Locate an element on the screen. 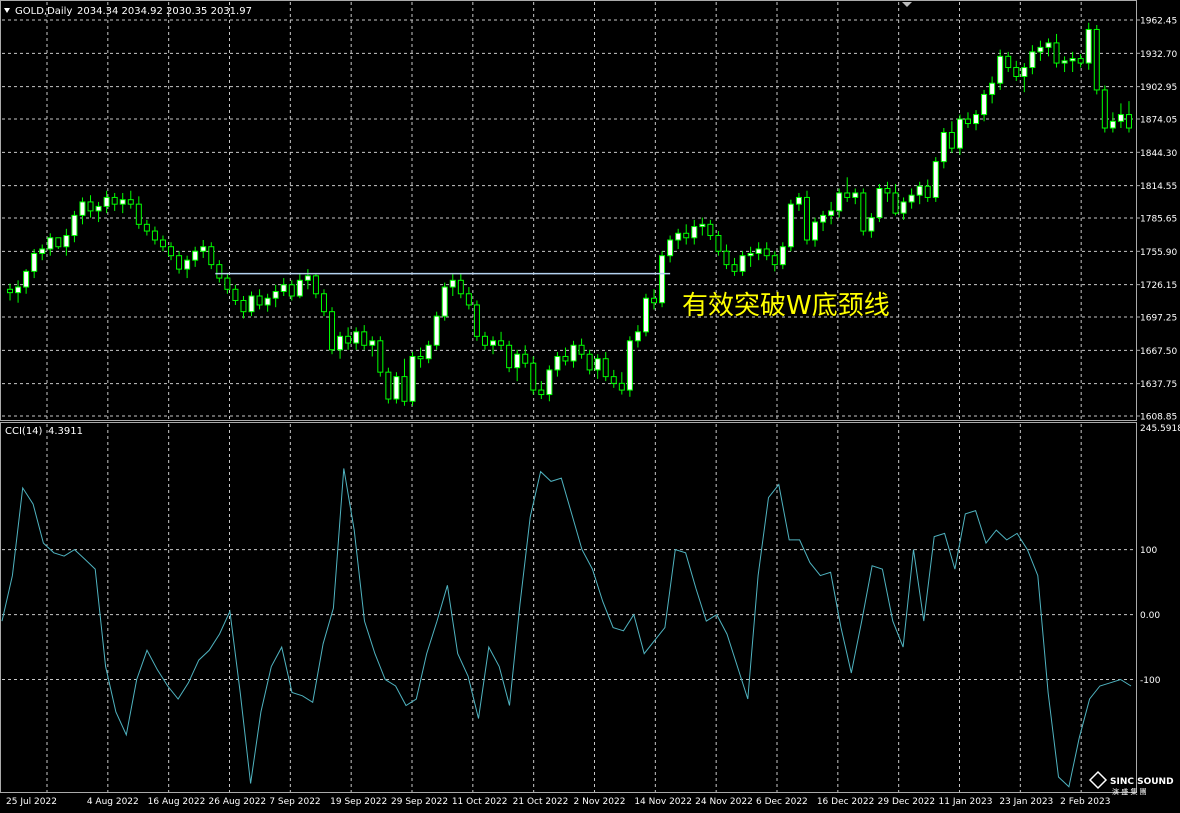 The height and width of the screenshot is (813, 1180). indicator-value: 4.3911 is located at coordinates (65, 431).